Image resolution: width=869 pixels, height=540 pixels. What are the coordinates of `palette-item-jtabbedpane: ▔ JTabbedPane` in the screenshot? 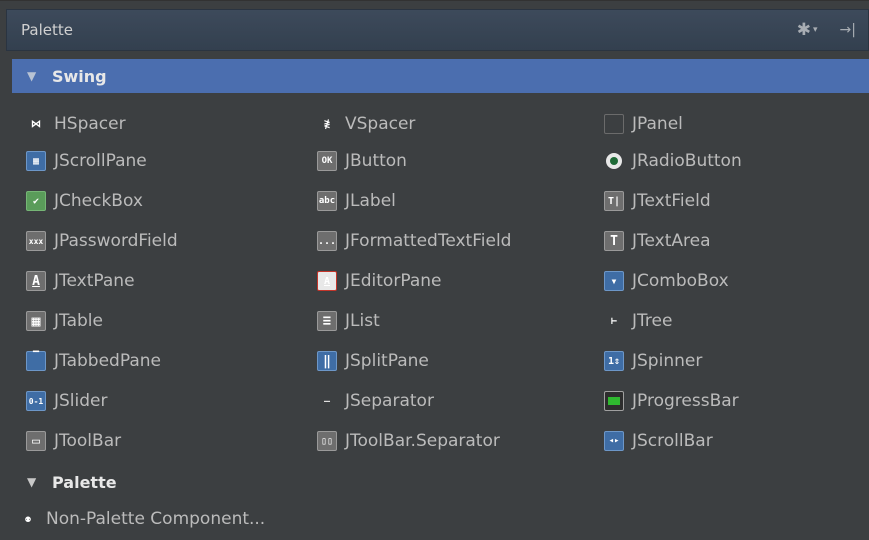 It's located at (93, 361).